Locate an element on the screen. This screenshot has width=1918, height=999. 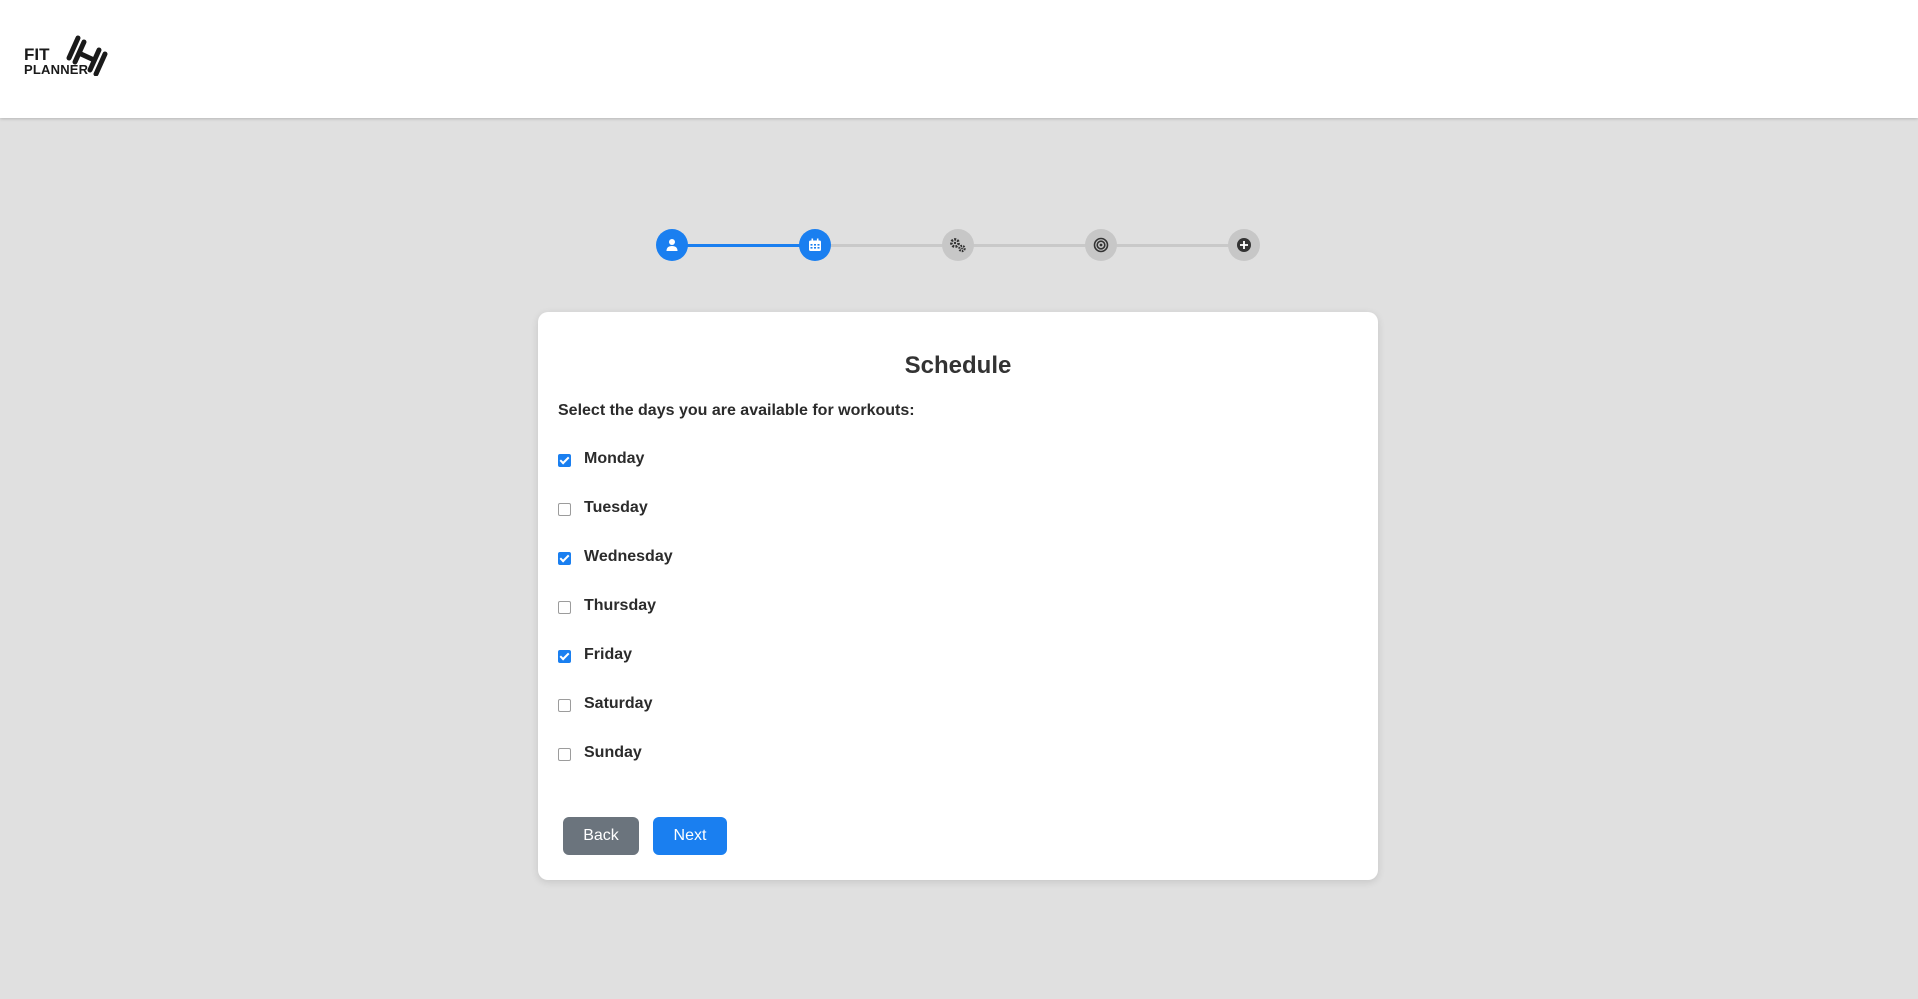
plus-circle-icon is located at coordinates (1244, 245).